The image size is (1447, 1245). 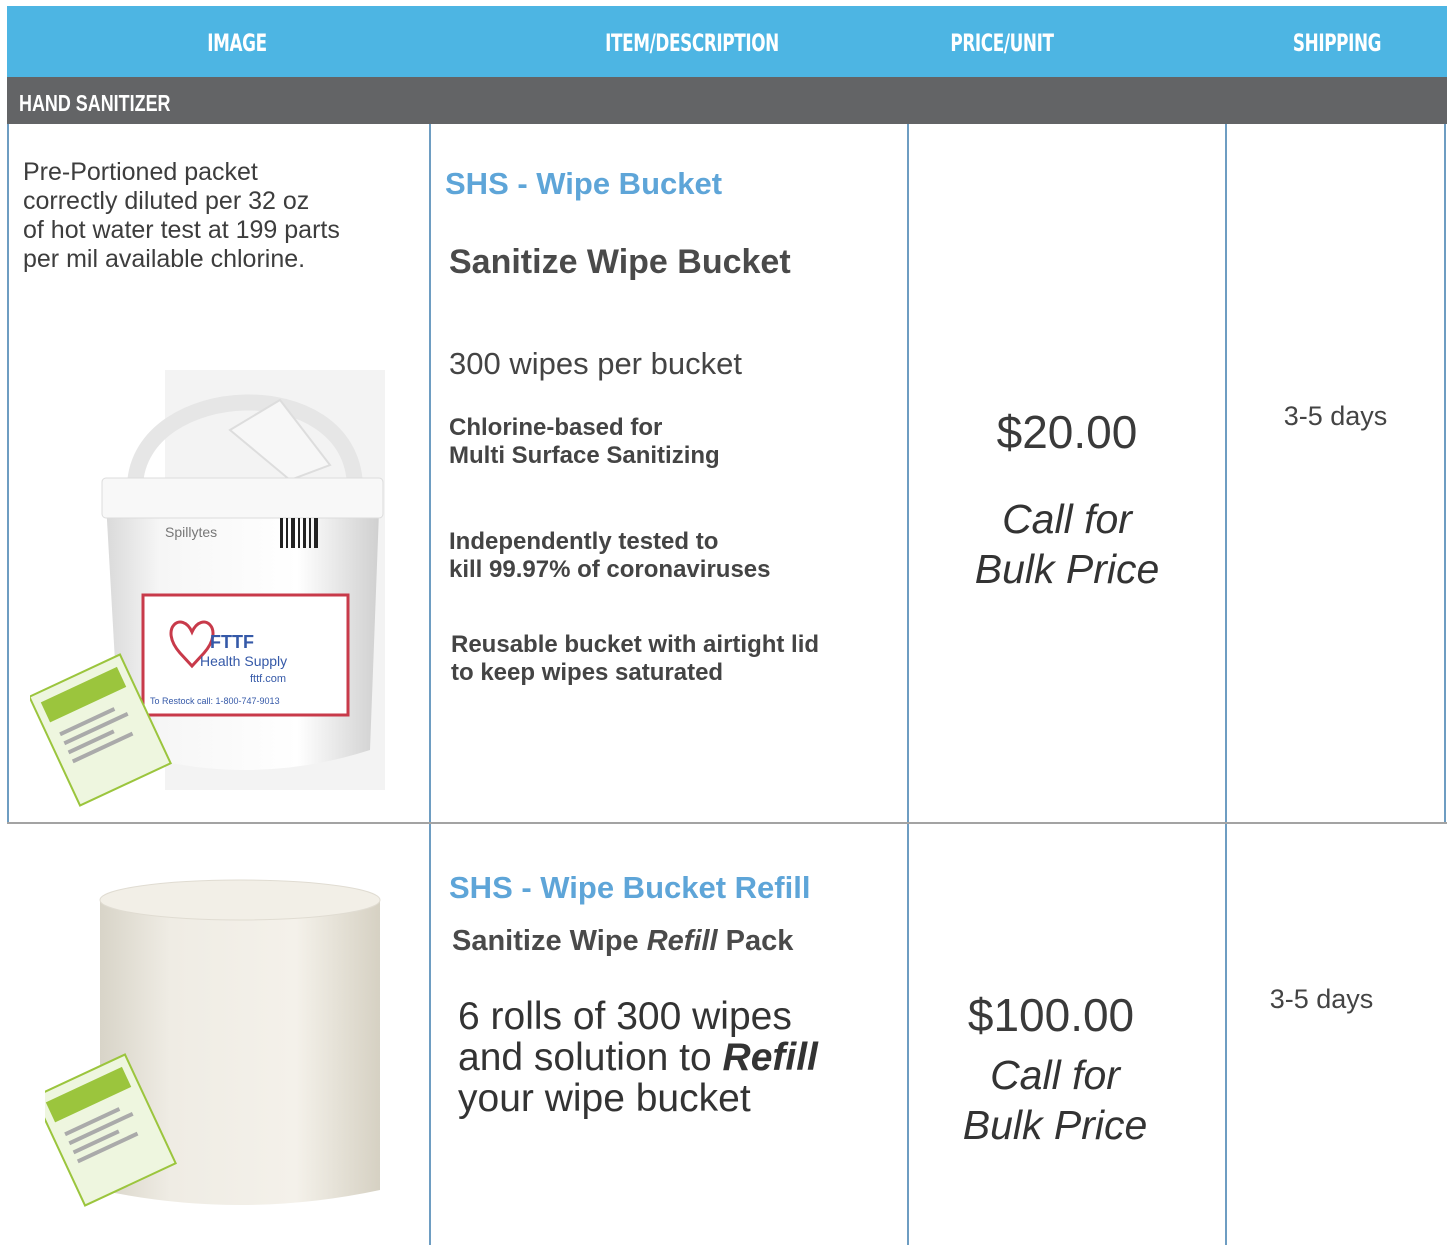 I want to click on product-code: SHS - Wipe Bucket Refill, so click(x=630, y=887).